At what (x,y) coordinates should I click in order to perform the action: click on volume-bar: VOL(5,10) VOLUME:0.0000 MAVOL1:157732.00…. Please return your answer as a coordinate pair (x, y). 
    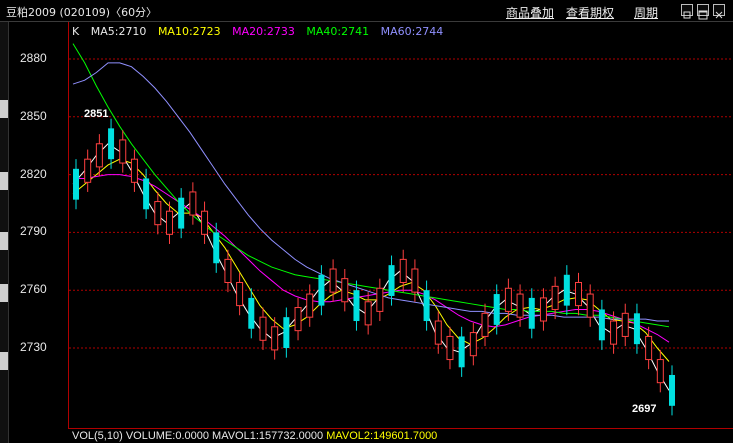
    Looking at the image, I should click on (400, 435).